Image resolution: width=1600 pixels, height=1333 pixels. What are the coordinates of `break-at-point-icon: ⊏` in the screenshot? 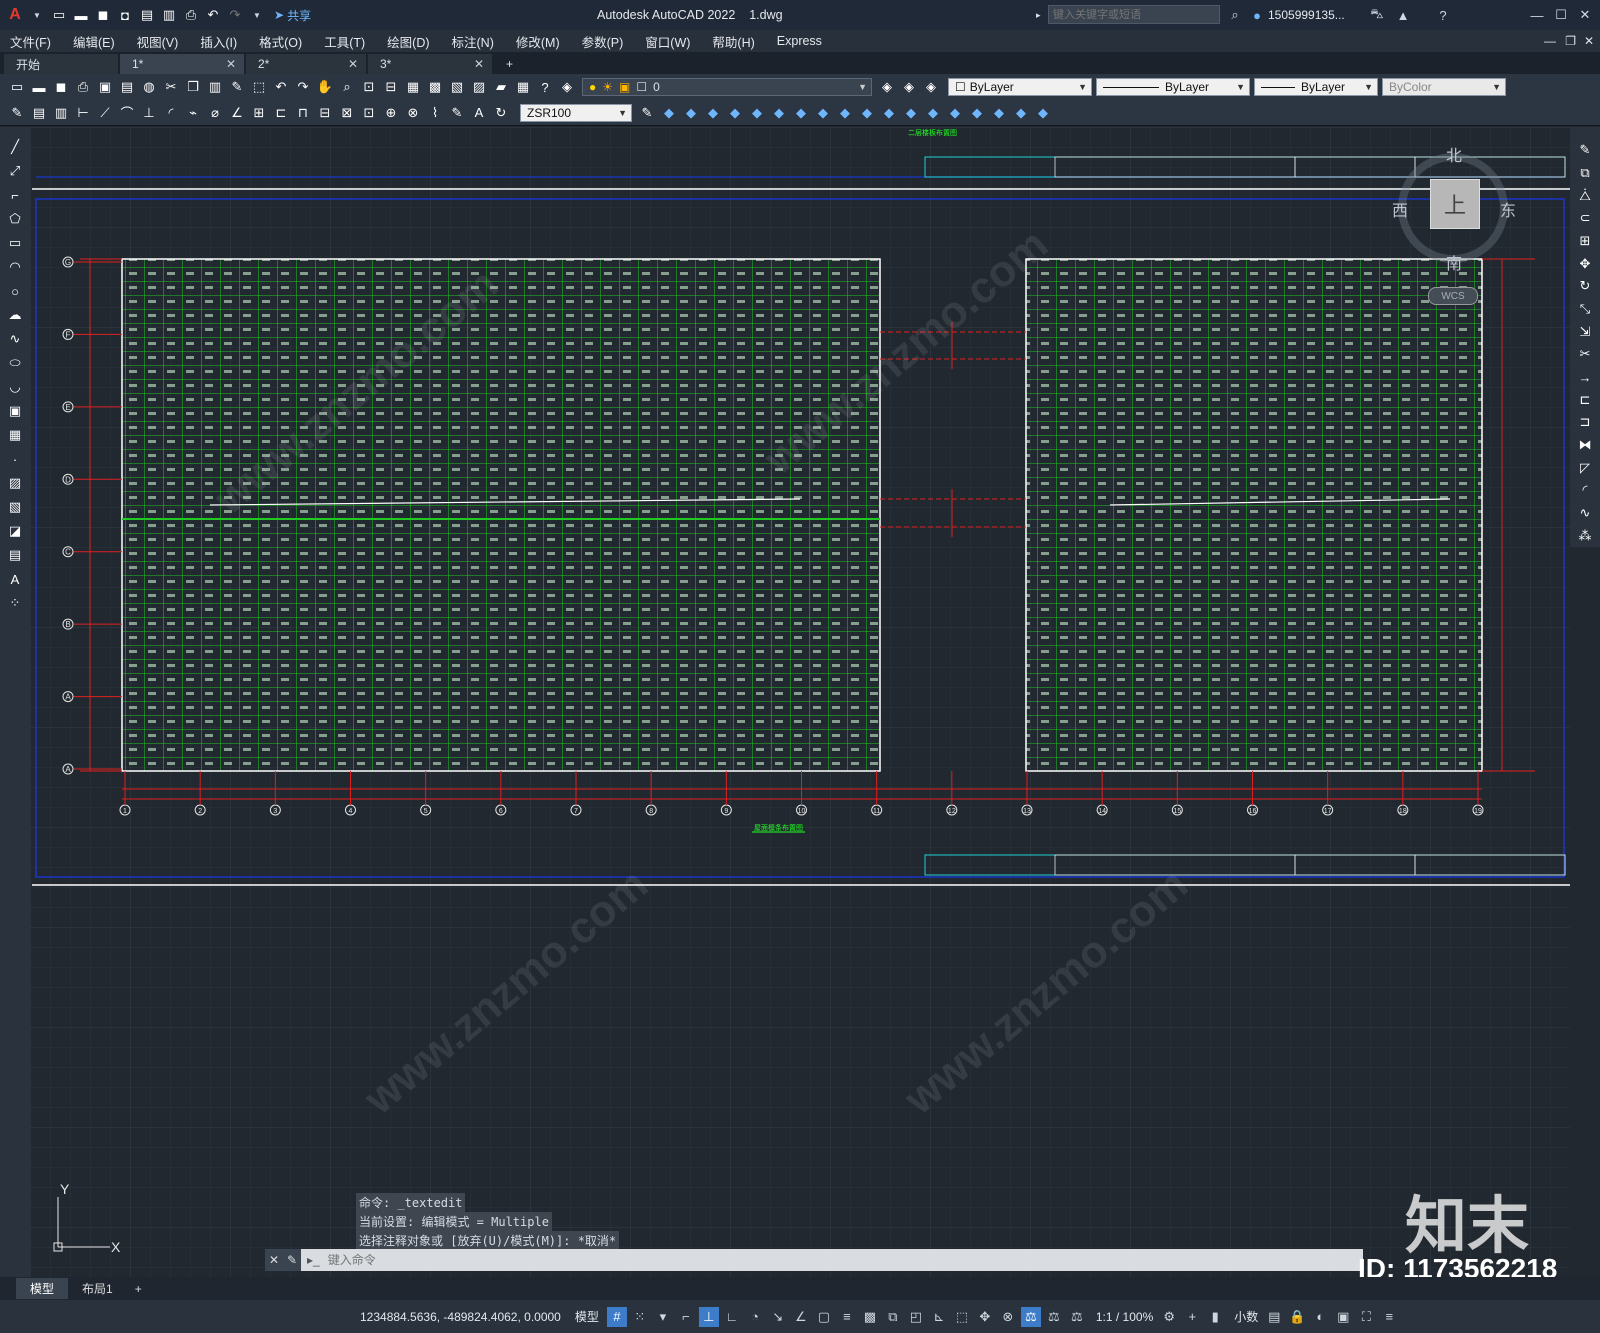 It's located at (1585, 399).